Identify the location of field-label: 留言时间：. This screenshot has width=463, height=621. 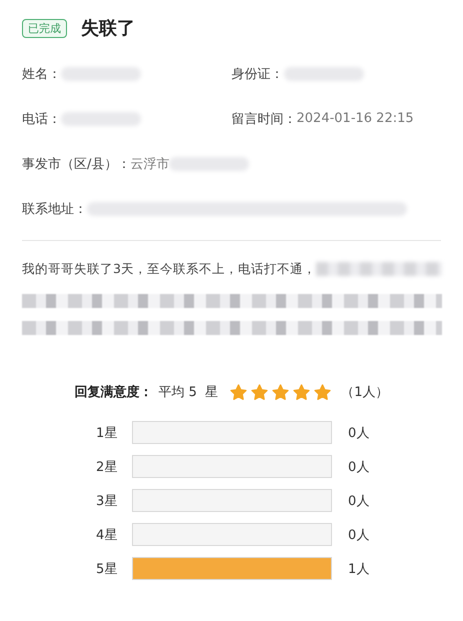
(264, 119).